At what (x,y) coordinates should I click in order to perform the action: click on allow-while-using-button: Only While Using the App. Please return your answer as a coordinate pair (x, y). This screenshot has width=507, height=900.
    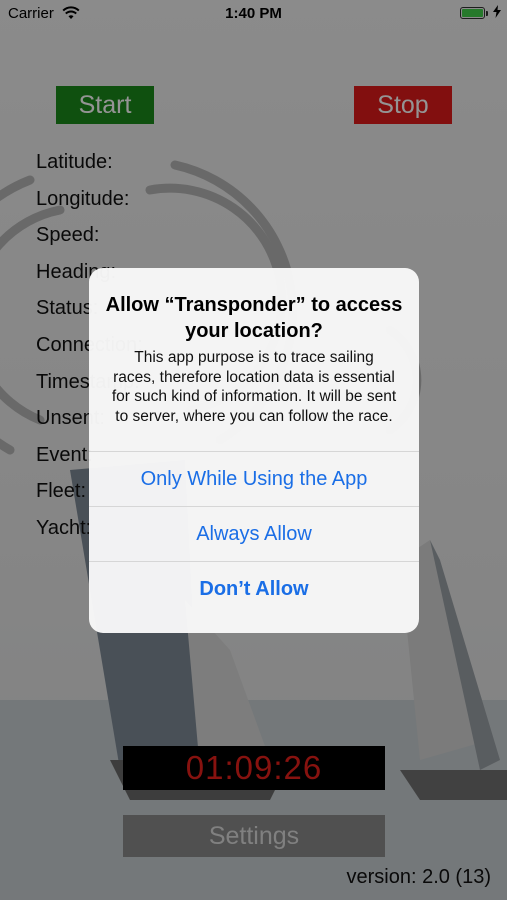
    Looking at the image, I should click on (254, 478).